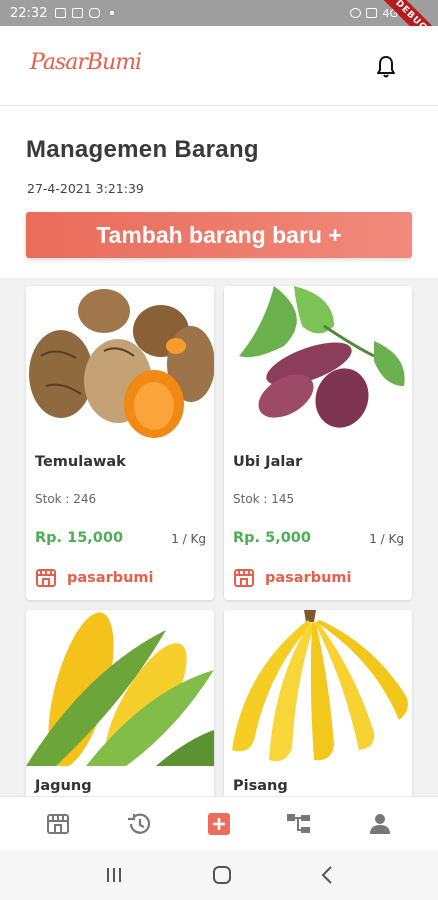  What do you see at coordinates (318, 688) in the screenshot?
I see `banana-image` at bounding box center [318, 688].